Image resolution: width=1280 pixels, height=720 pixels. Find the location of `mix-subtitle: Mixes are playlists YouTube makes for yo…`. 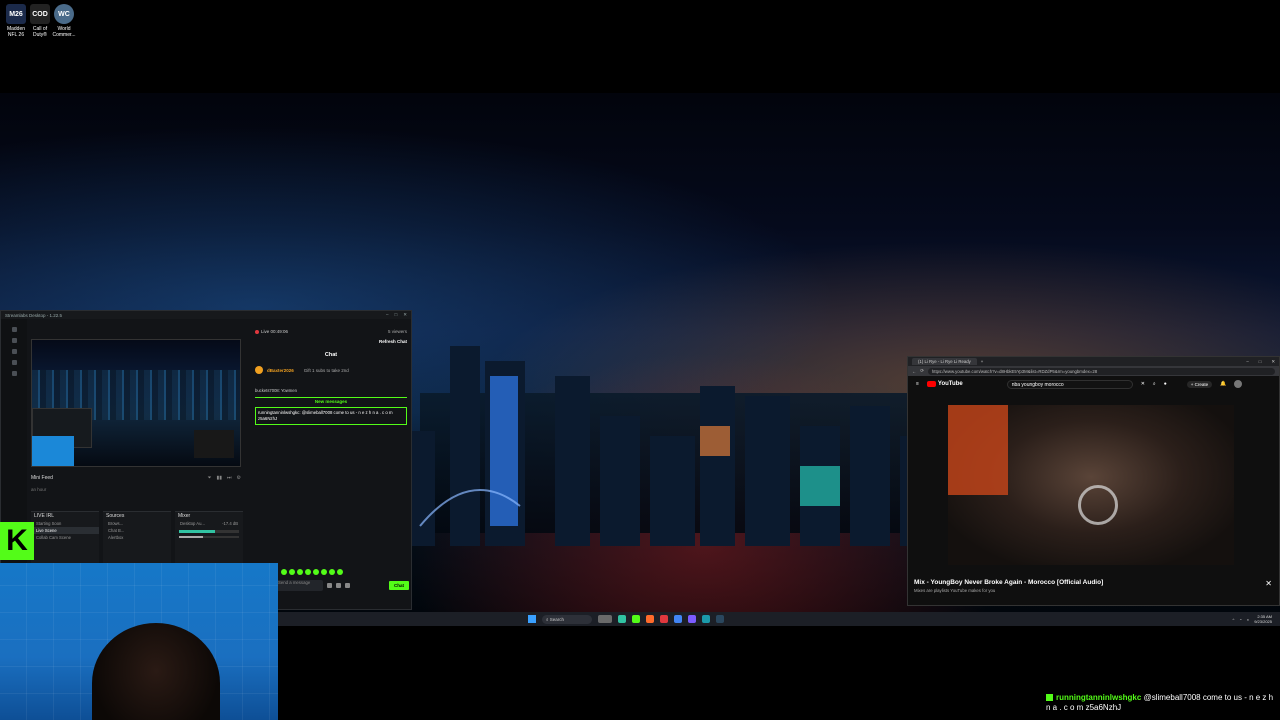

mix-subtitle: Mixes are playlists YouTube makes for yo… is located at coordinates (955, 590).